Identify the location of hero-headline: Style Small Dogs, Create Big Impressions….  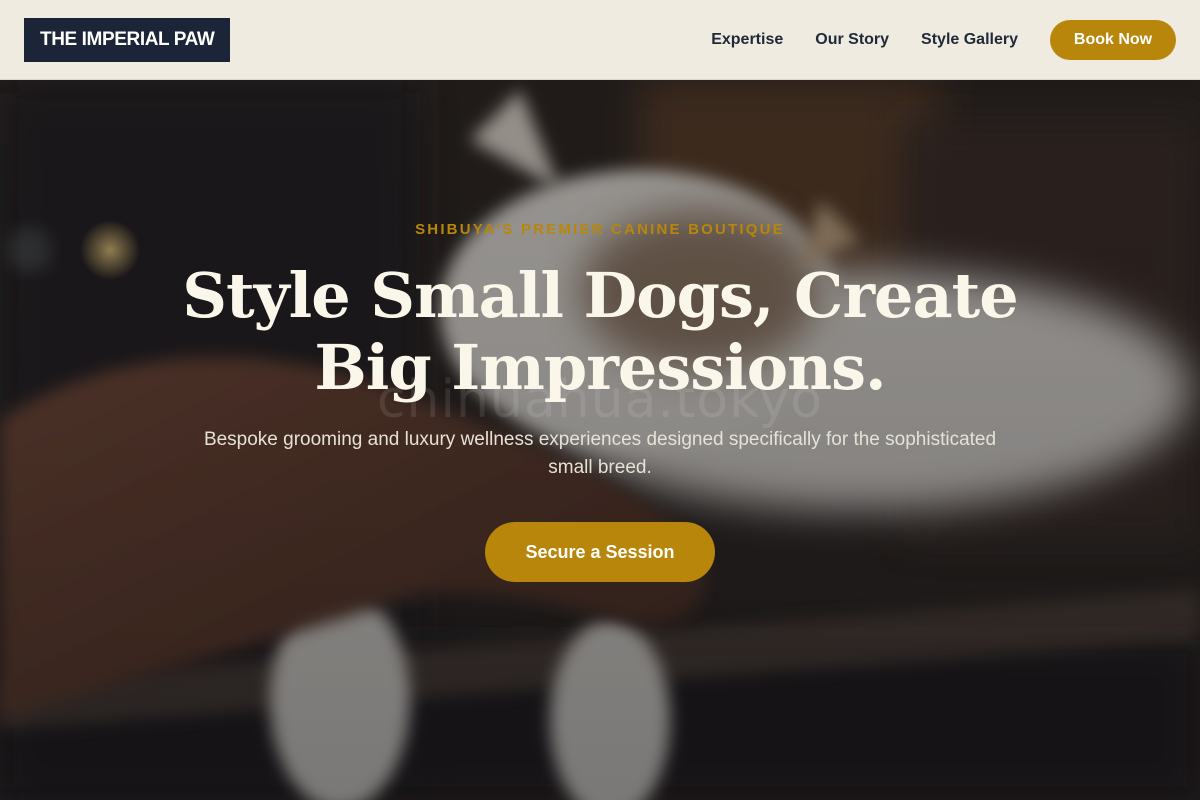
(600, 331).